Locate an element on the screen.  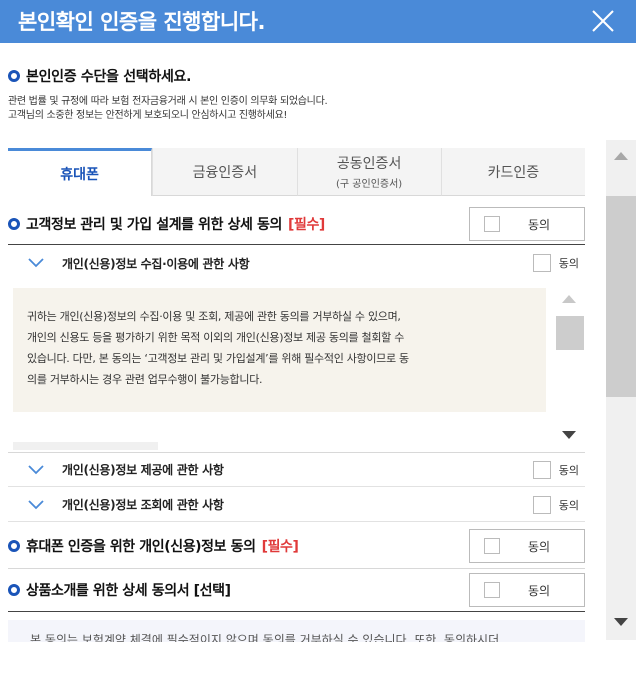
consent-subitem: 개인(신용)정보 제공에 관한 사항 동의 is located at coordinates (296, 470).